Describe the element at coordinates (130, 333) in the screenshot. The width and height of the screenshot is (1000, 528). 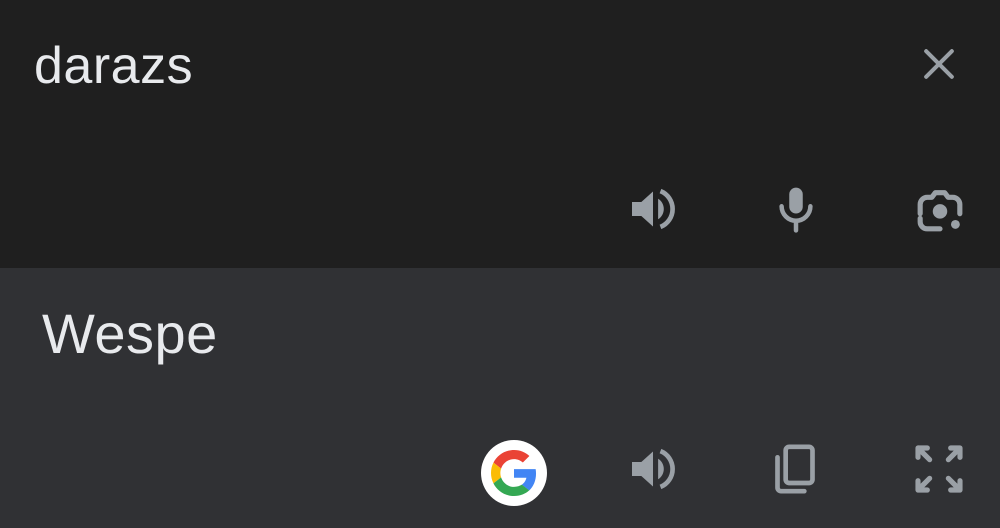
I see `translation-text: Wespe` at that location.